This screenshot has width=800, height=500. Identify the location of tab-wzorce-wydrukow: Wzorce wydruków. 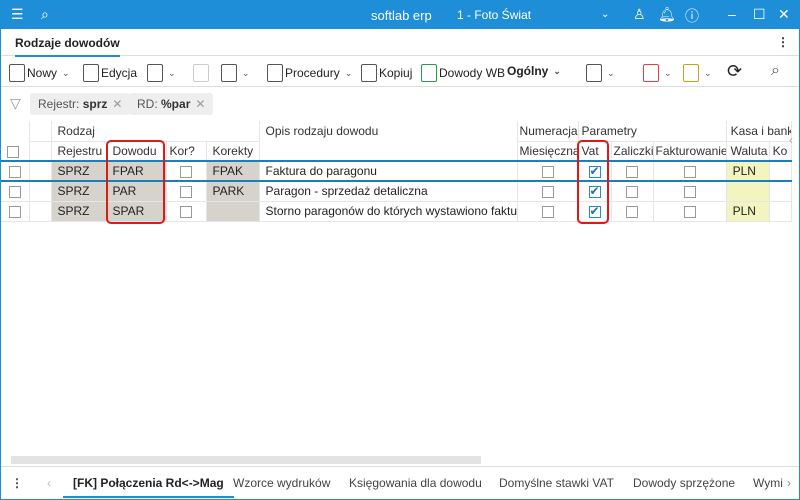
(281, 483).